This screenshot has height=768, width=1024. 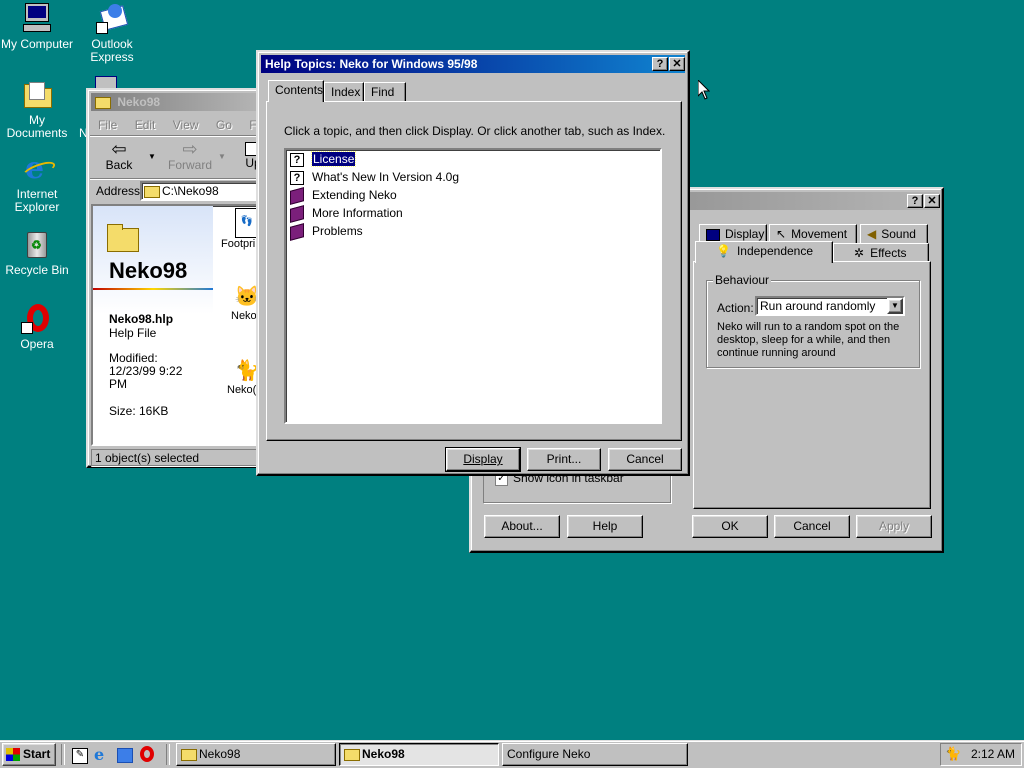 What do you see at coordinates (37, 44) in the screenshot?
I see `desktop-icon-label: My Computer` at bounding box center [37, 44].